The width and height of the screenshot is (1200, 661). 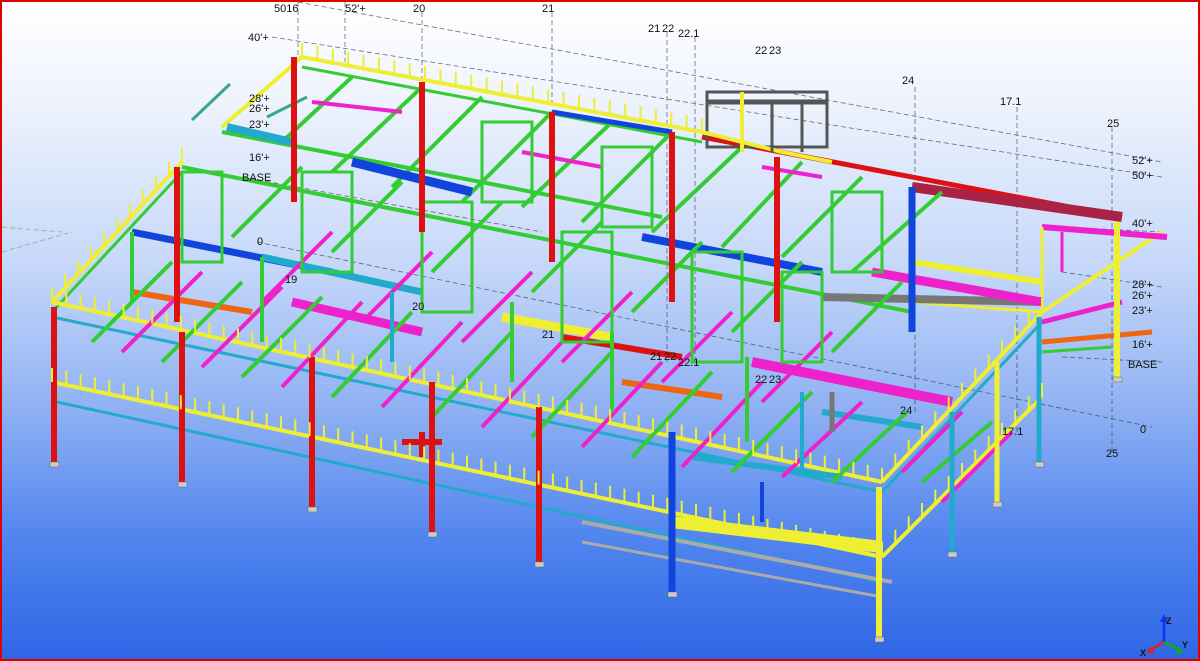 What do you see at coordinates (291, 280) in the screenshot?
I see `grid-label: 19` at bounding box center [291, 280].